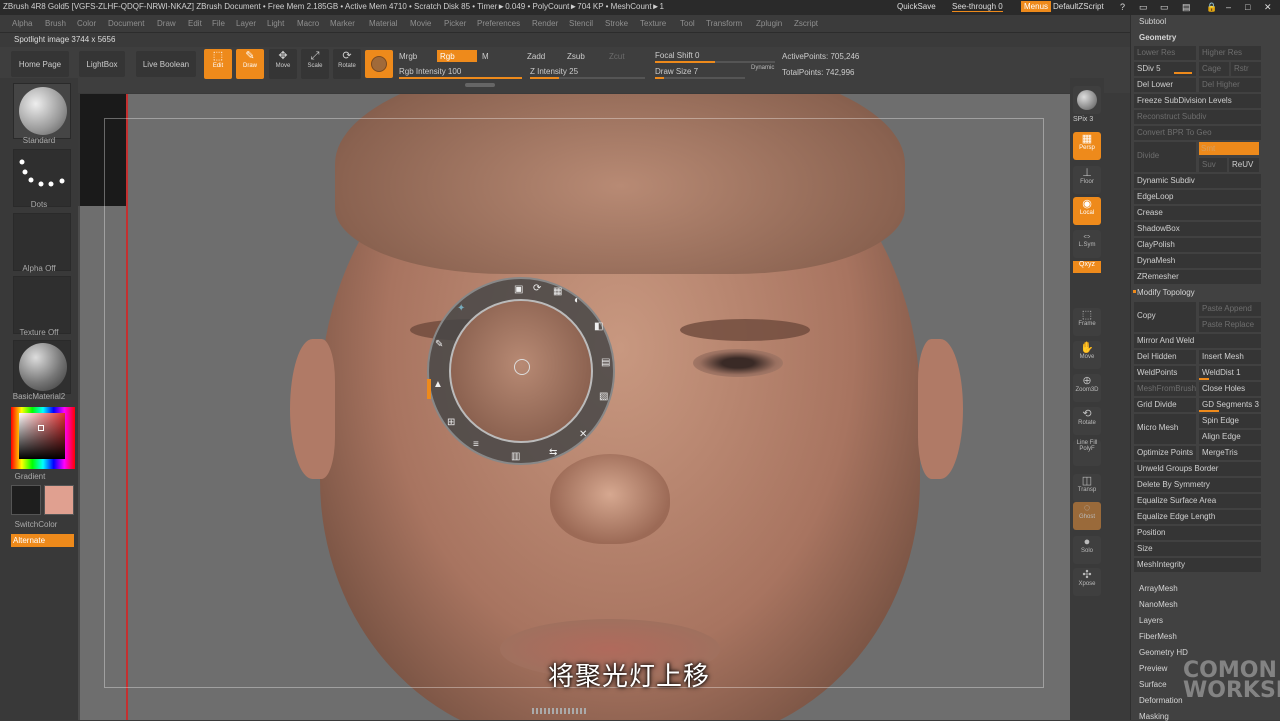 This screenshot has height=721, width=1280. What do you see at coordinates (1211, 7) in the screenshot?
I see `lock-icon: 🔒` at bounding box center [1211, 7].